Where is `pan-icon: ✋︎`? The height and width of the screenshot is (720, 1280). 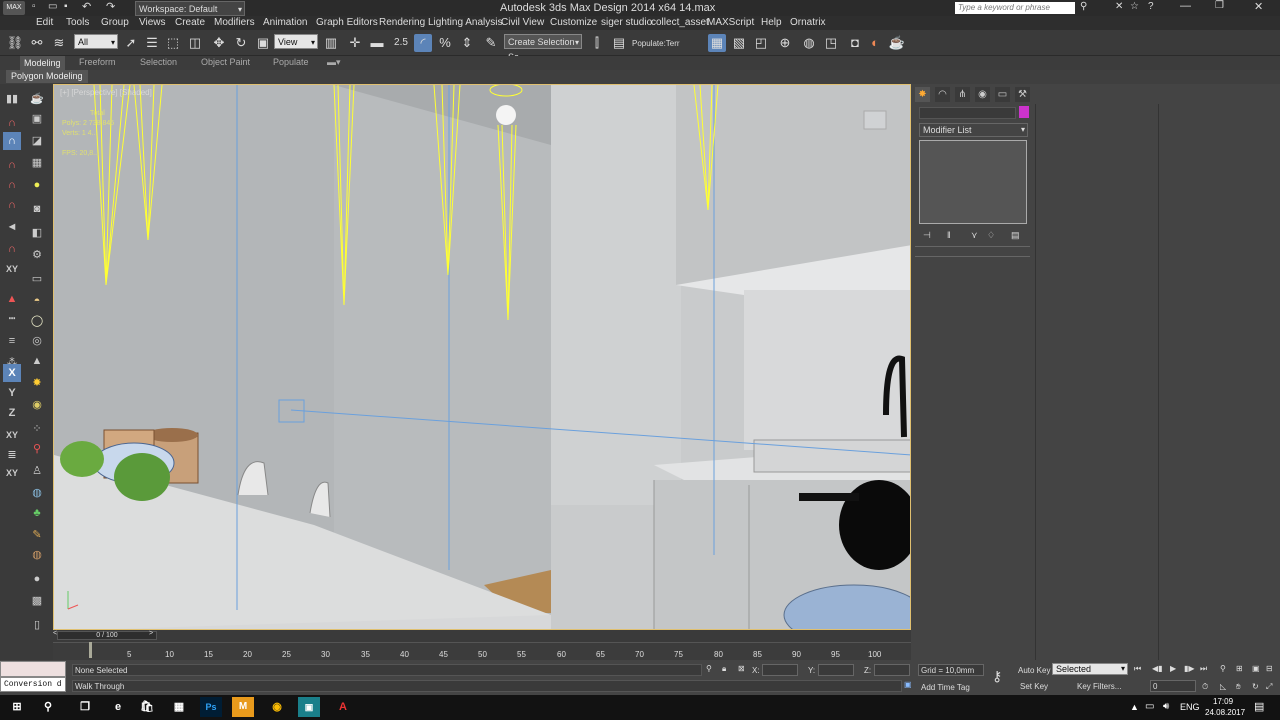 pan-icon: ✋︎ is located at coordinates (1238, 687).